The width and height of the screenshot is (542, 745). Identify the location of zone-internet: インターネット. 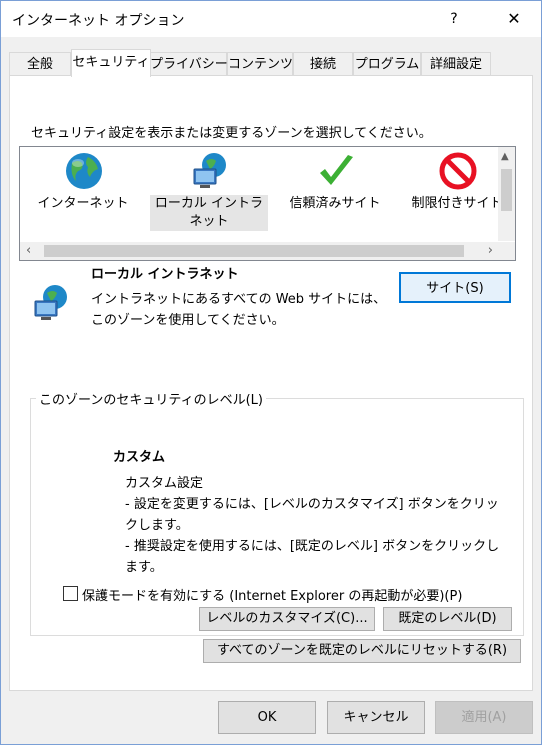
(83, 193).